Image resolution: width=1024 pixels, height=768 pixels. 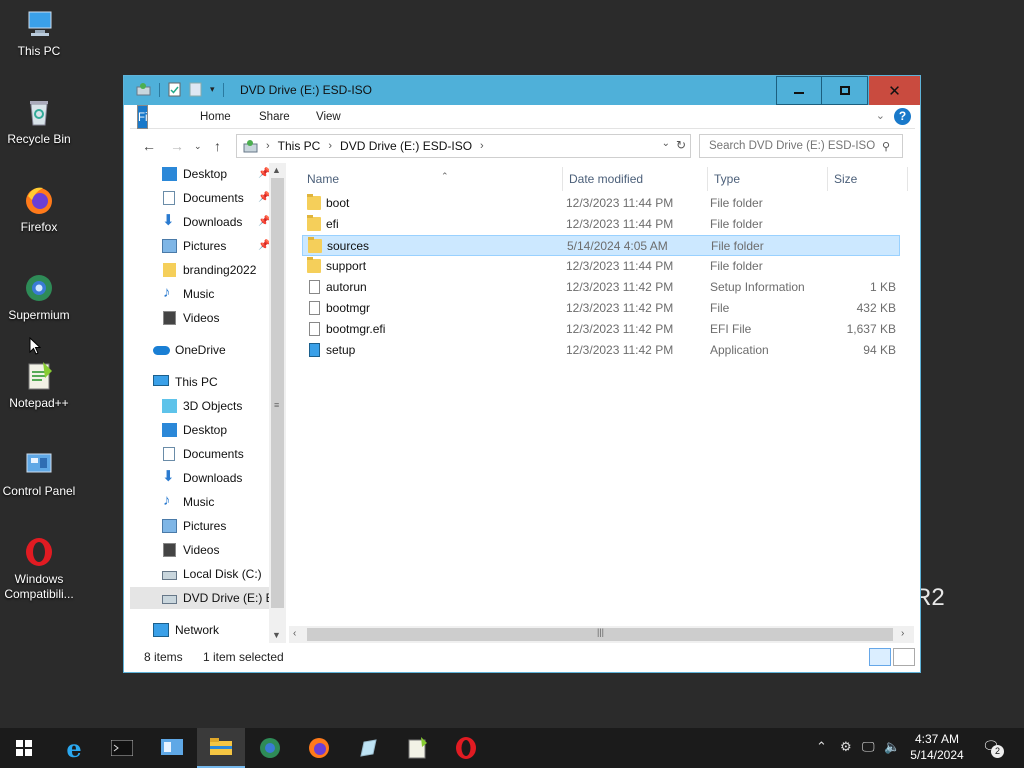 I want to click on nav-item-documents: Documents 📌, so click(x=199, y=198).